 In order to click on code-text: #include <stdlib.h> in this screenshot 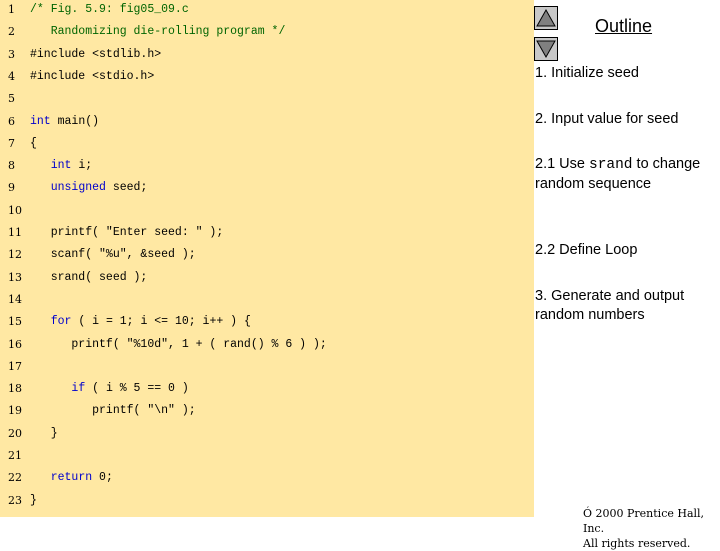, I will do `click(96, 54)`.